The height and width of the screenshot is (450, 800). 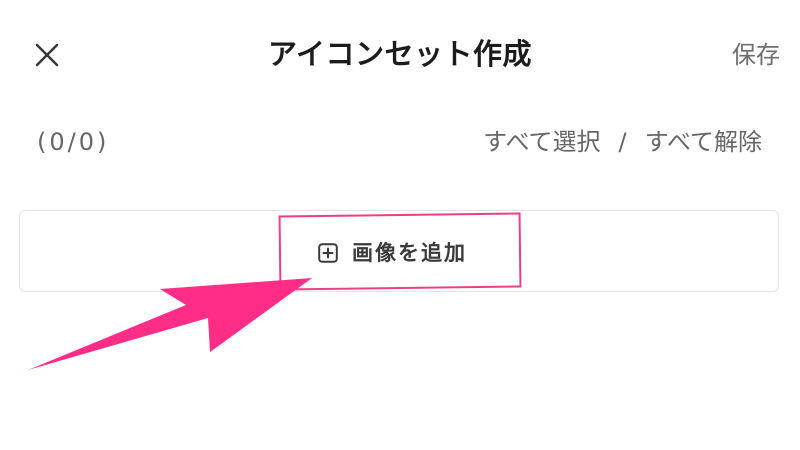 What do you see at coordinates (328, 253) in the screenshot?
I see `plus-square-icon` at bounding box center [328, 253].